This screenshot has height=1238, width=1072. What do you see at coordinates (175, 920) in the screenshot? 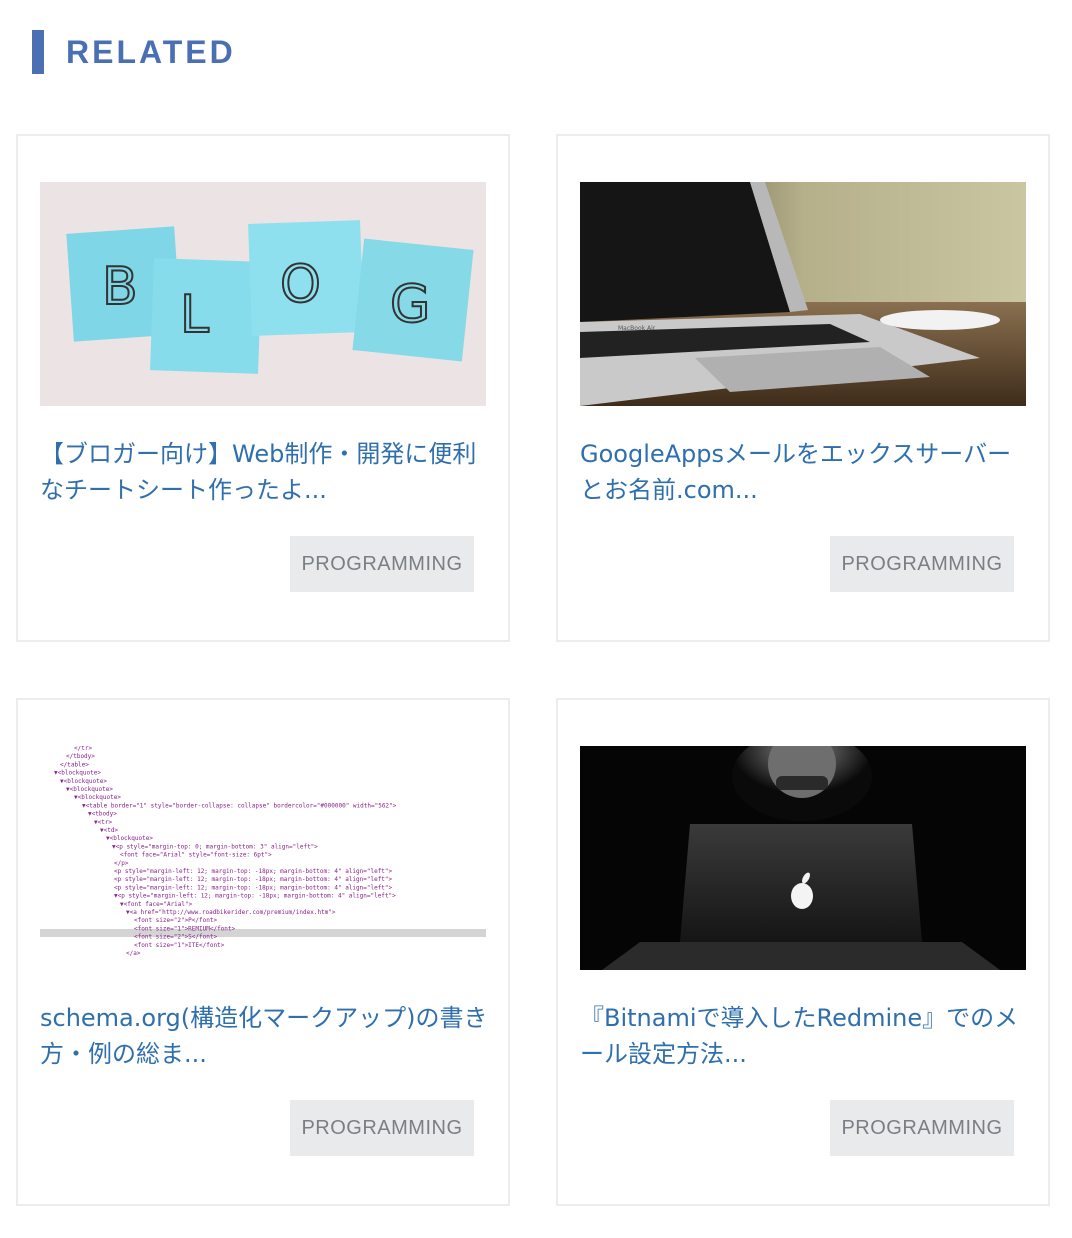
I see `code-line: <font size="2">P</font>` at bounding box center [175, 920].